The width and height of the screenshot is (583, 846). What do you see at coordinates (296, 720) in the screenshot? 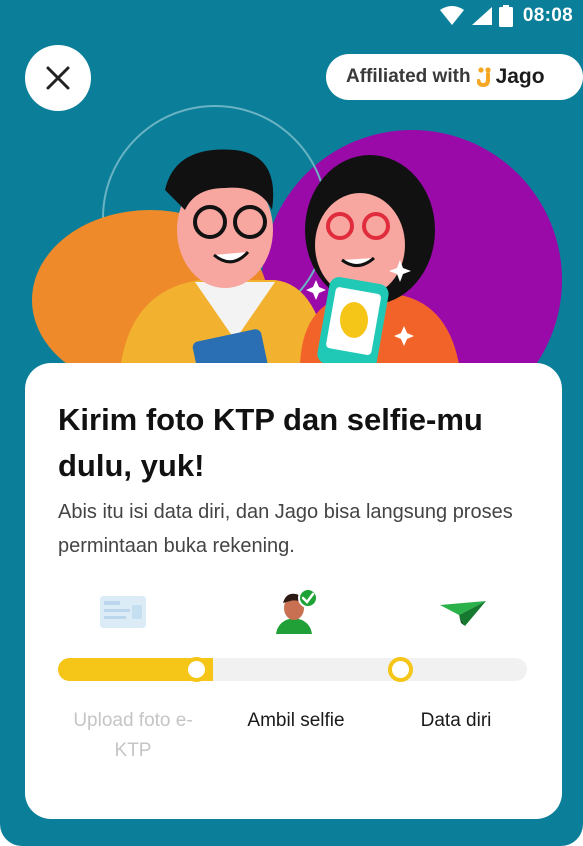
I see `step-label-ambil-selfie: Ambil selfie` at bounding box center [296, 720].